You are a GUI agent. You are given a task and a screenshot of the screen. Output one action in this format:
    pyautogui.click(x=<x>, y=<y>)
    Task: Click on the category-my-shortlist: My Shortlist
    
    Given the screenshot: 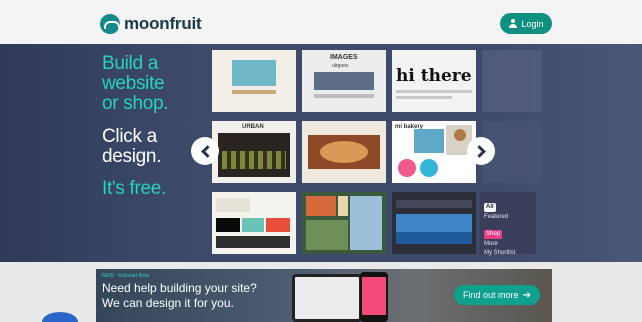 What is the action you would take?
    pyautogui.click(x=508, y=253)
    